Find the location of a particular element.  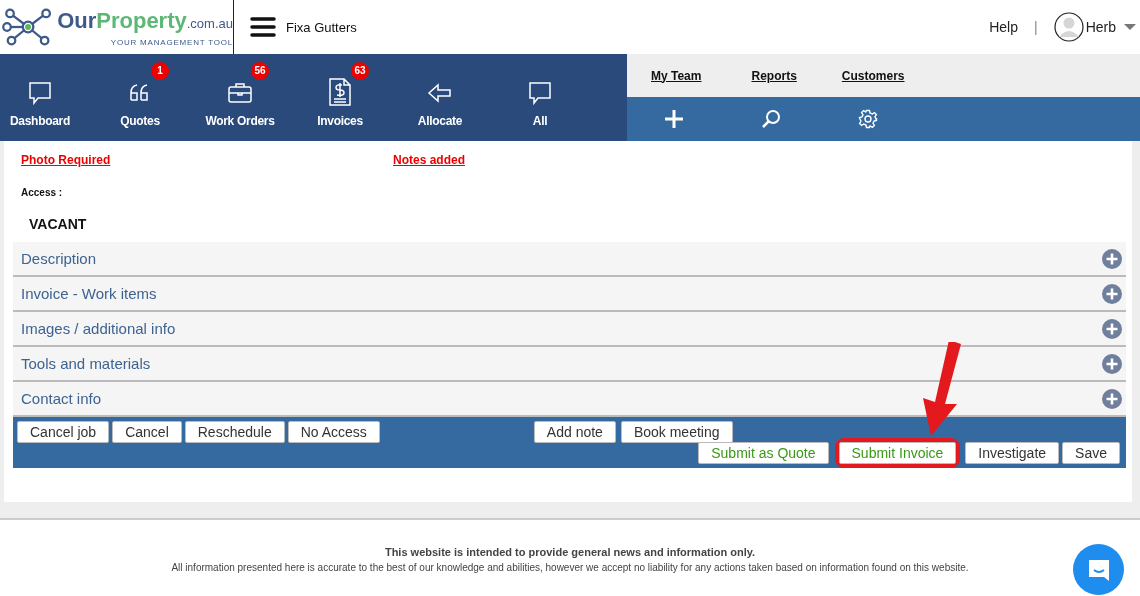

briefcase-icon is located at coordinates (240, 93).